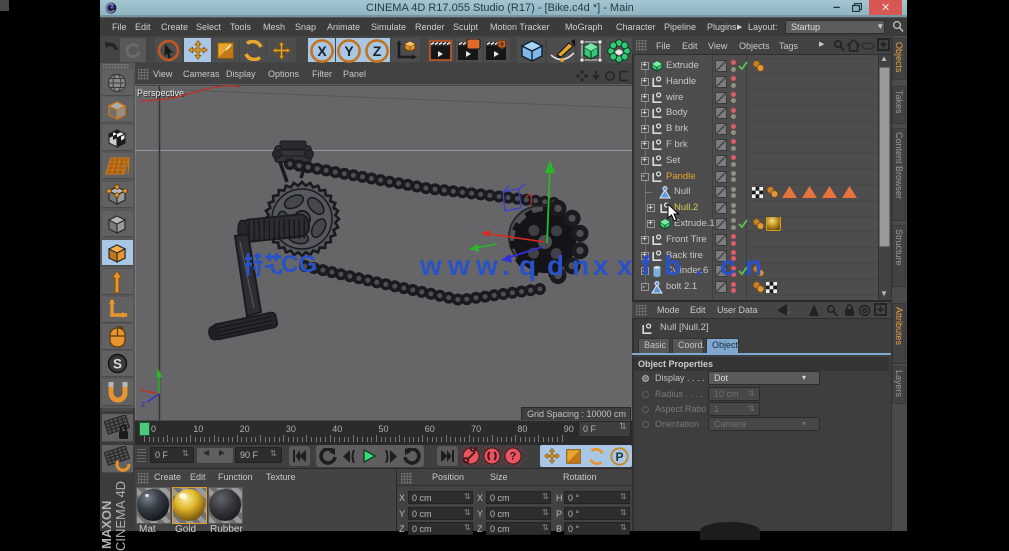 The height and width of the screenshot is (551, 1009). I want to click on svg-text: P, so click(619, 457).